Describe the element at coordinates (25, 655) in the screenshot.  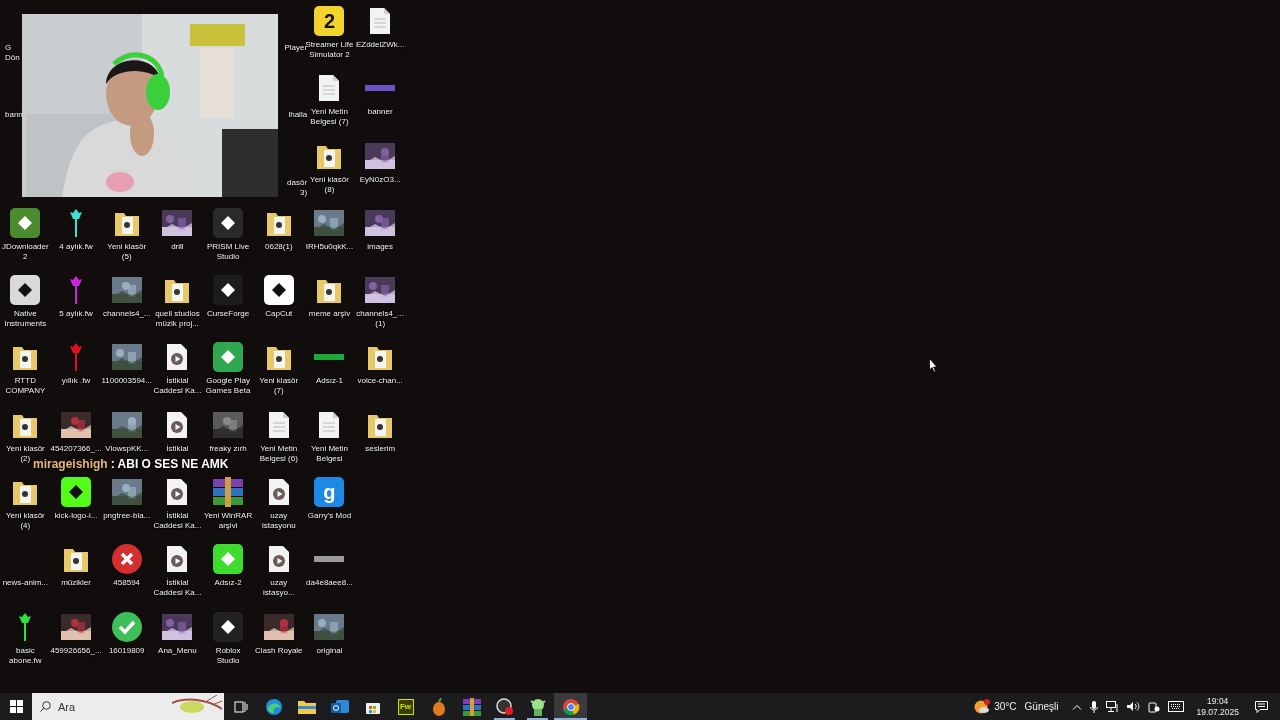
I see `icon-label: basic abone.fw` at that location.